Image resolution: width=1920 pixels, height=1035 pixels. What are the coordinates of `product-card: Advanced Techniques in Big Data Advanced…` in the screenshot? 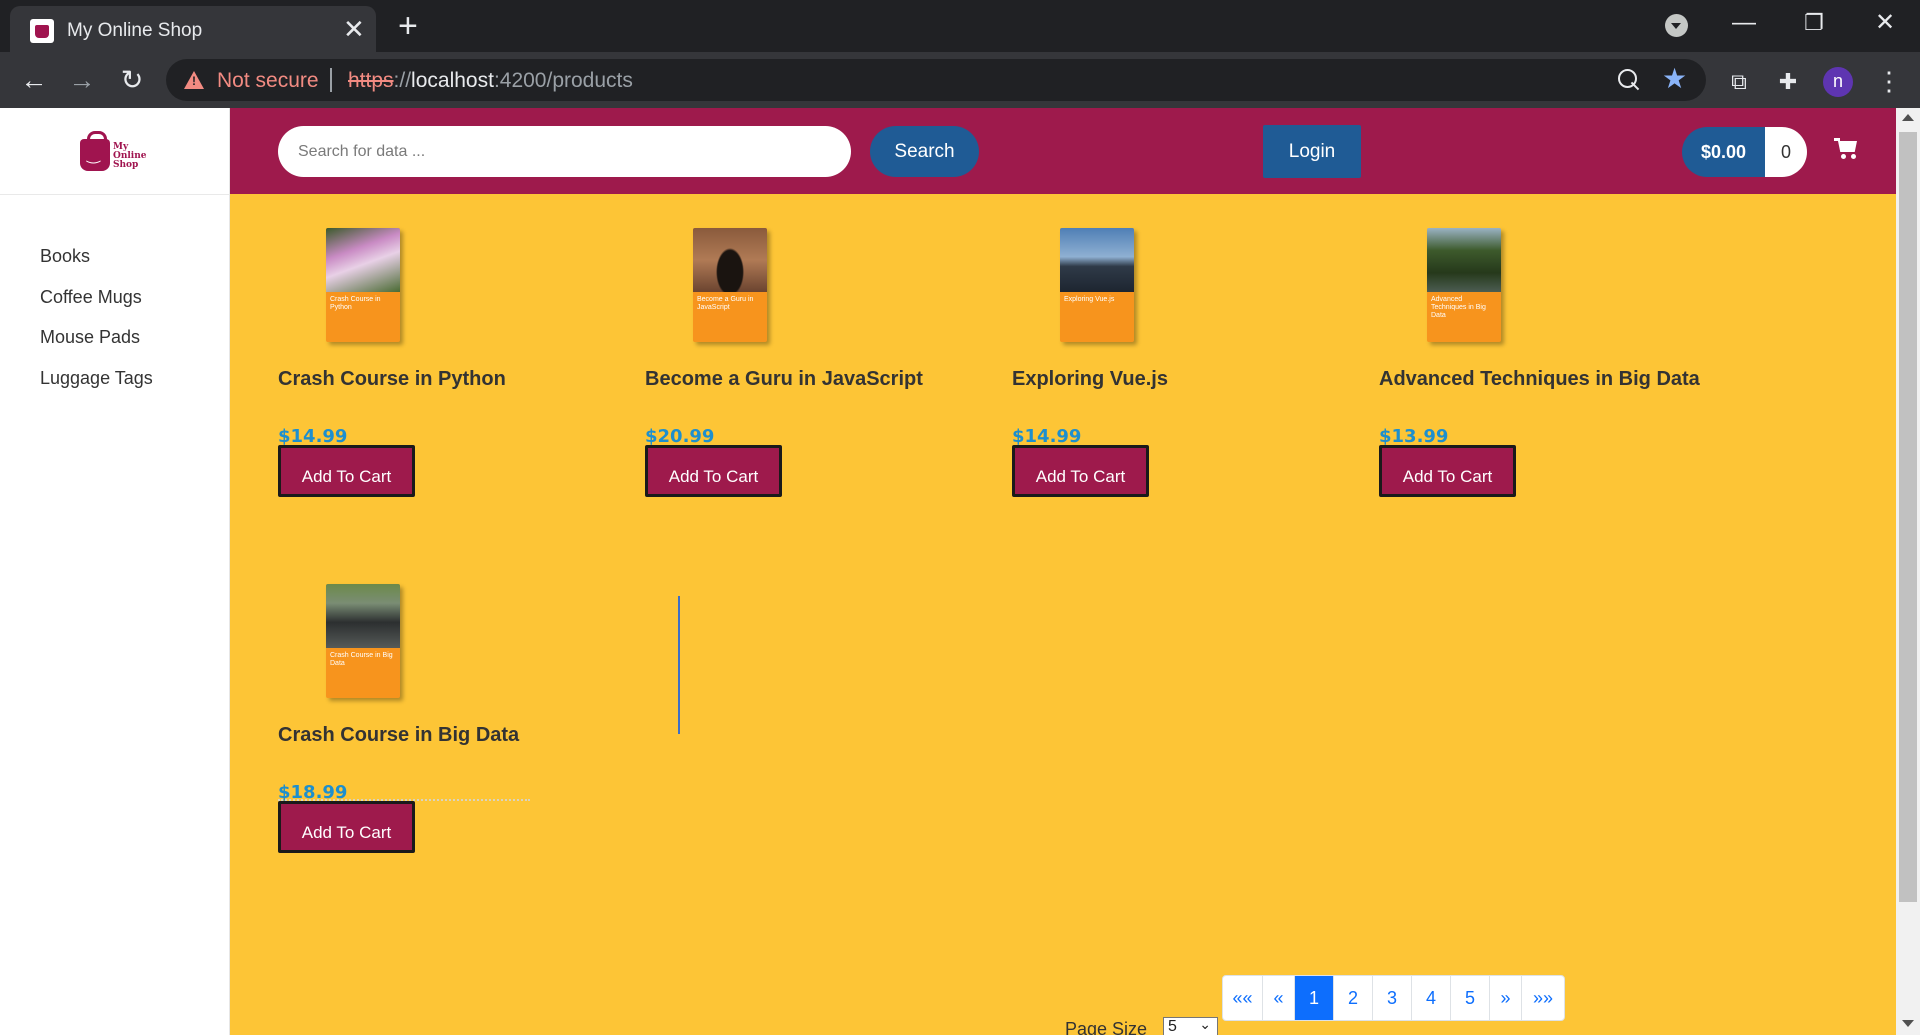 It's located at (1539, 378).